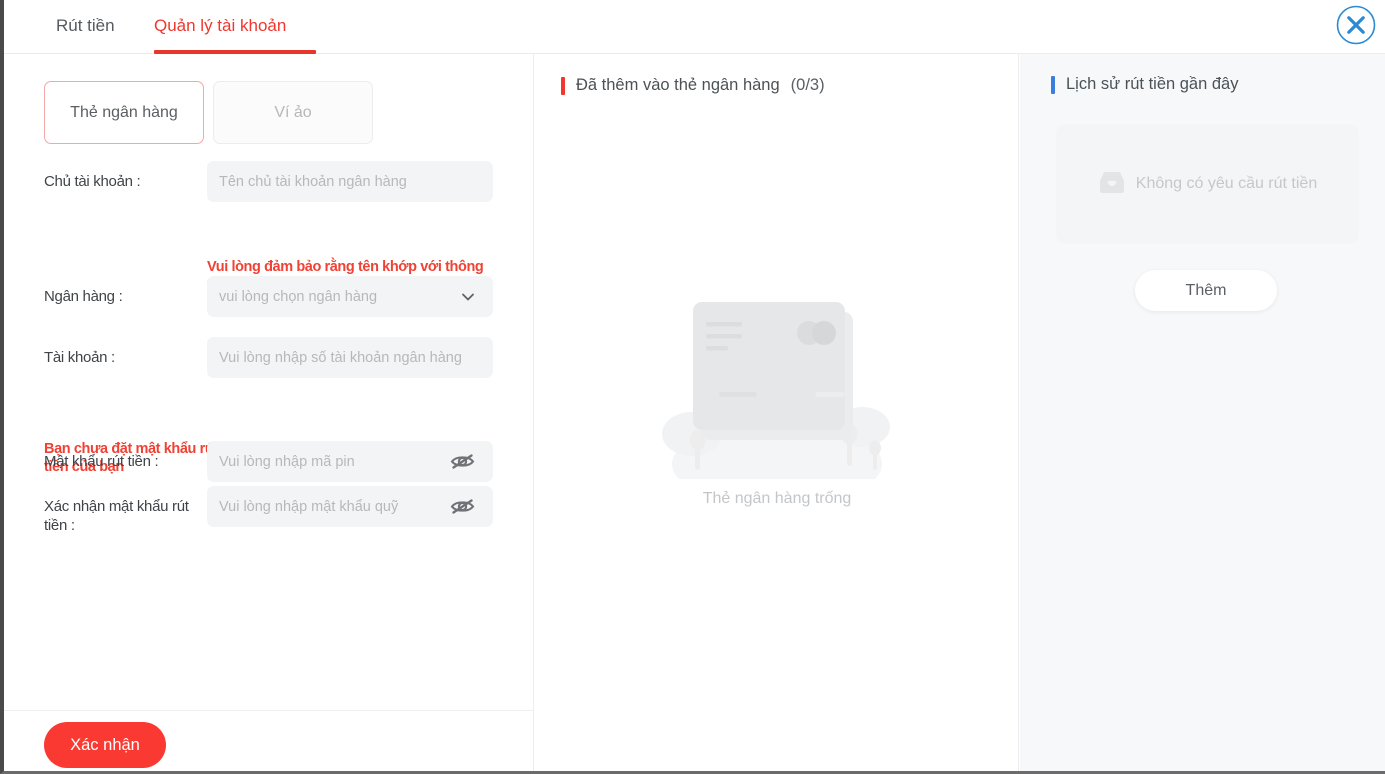 The height and width of the screenshot is (774, 1385). Describe the element at coordinates (298, 296) in the screenshot. I see `select-placeholder: vui lòng chọn ngân hàng` at that location.